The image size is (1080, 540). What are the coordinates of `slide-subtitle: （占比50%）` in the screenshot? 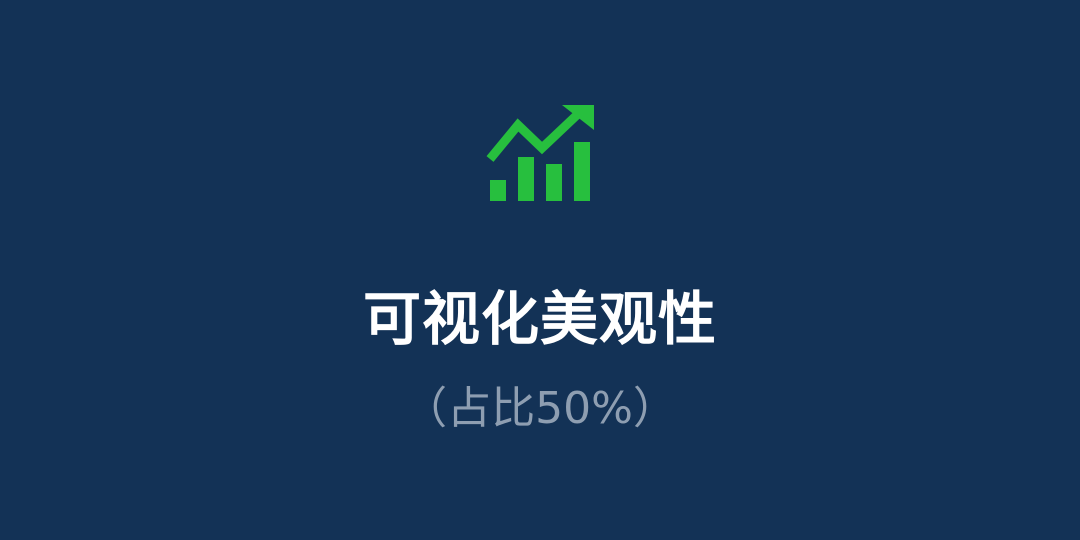 It's located at (540, 408).